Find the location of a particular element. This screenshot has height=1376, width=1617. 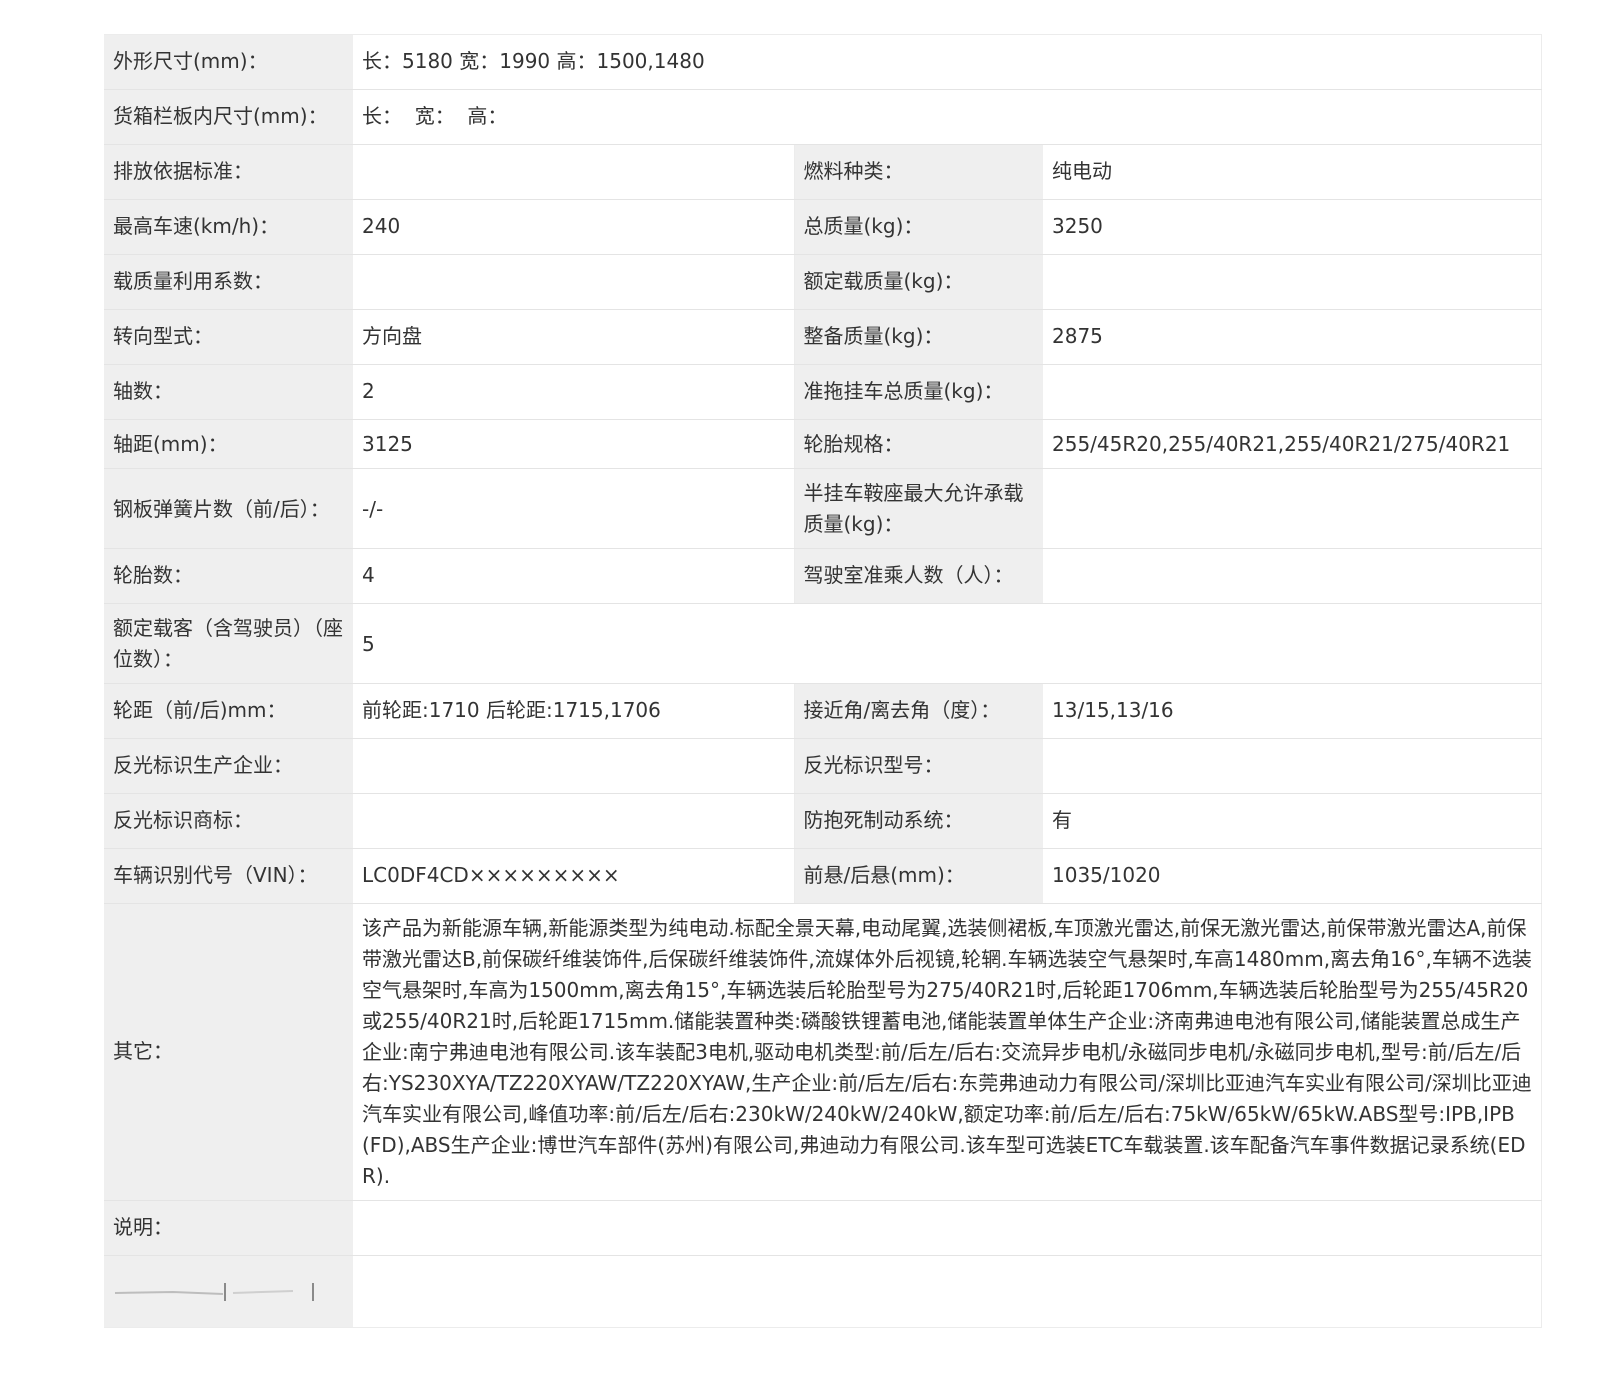

row-signature is located at coordinates (823, 1291).